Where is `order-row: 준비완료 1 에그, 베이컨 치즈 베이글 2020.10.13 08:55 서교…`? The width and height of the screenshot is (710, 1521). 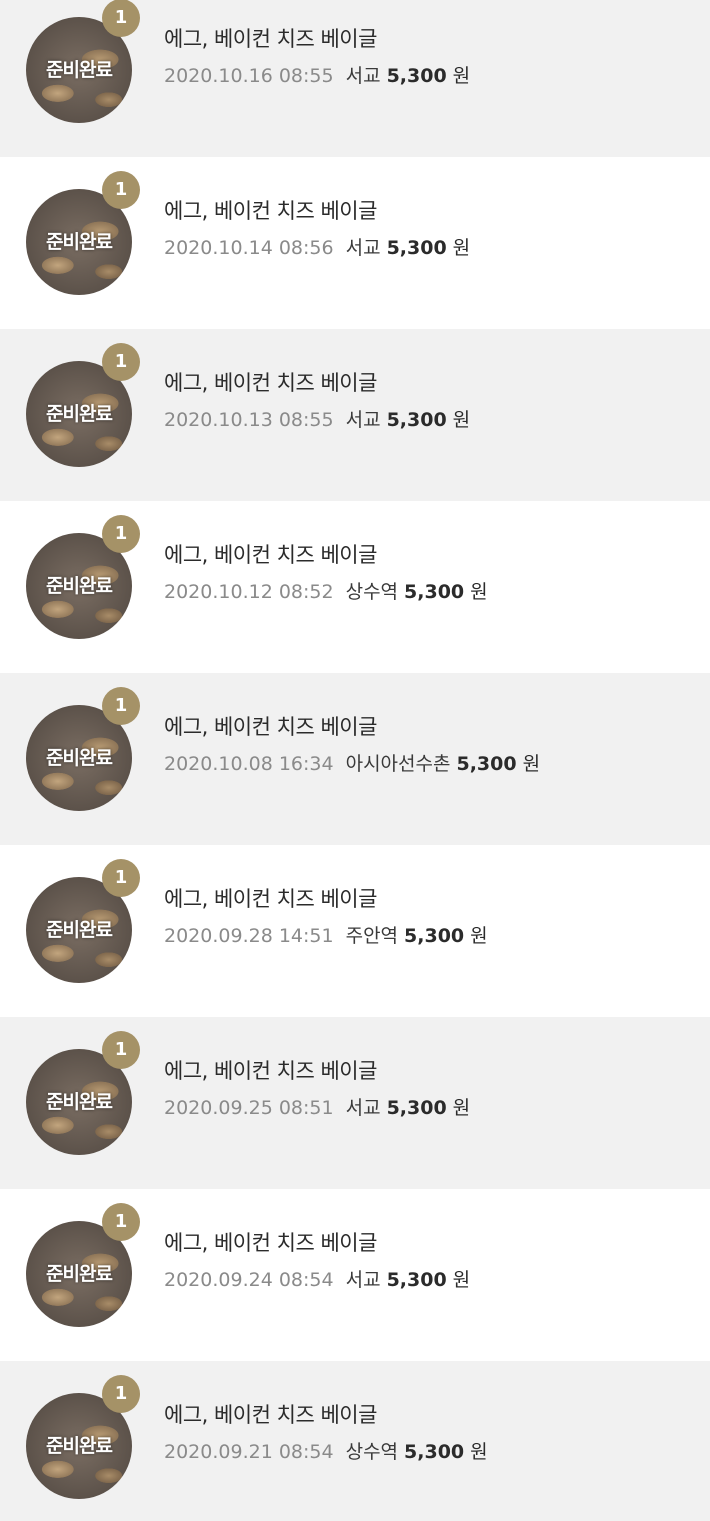
order-row: 준비완료 1 에그, 베이컨 치즈 베이글 2020.10.13 08:55 서교… is located at coordinates (355, 415).